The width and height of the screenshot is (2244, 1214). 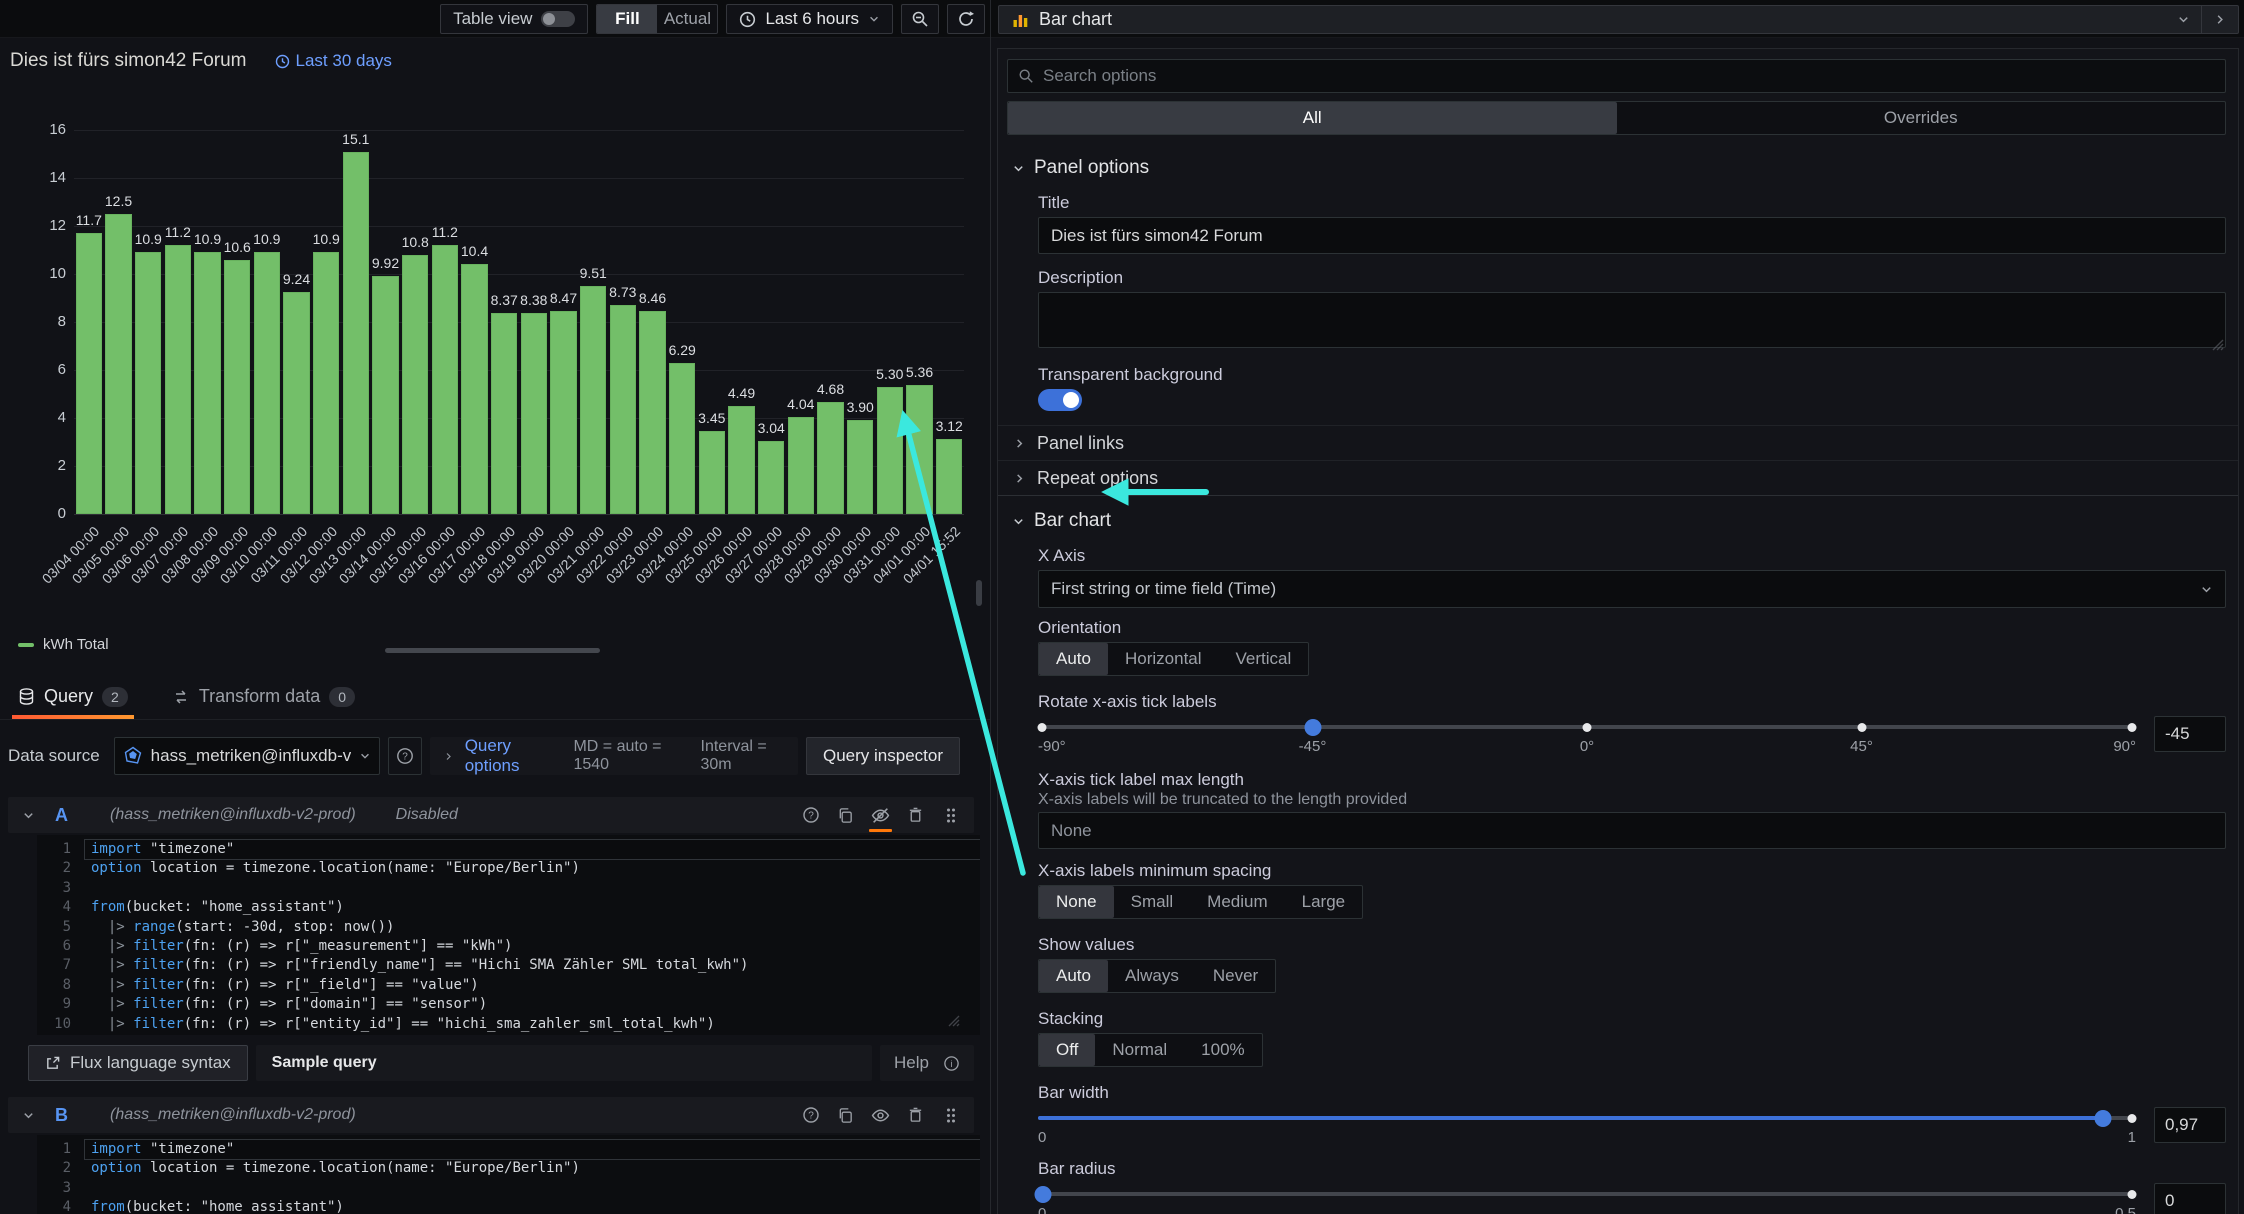 I want to click on panel-title-input, so click(x=1632, y=235).